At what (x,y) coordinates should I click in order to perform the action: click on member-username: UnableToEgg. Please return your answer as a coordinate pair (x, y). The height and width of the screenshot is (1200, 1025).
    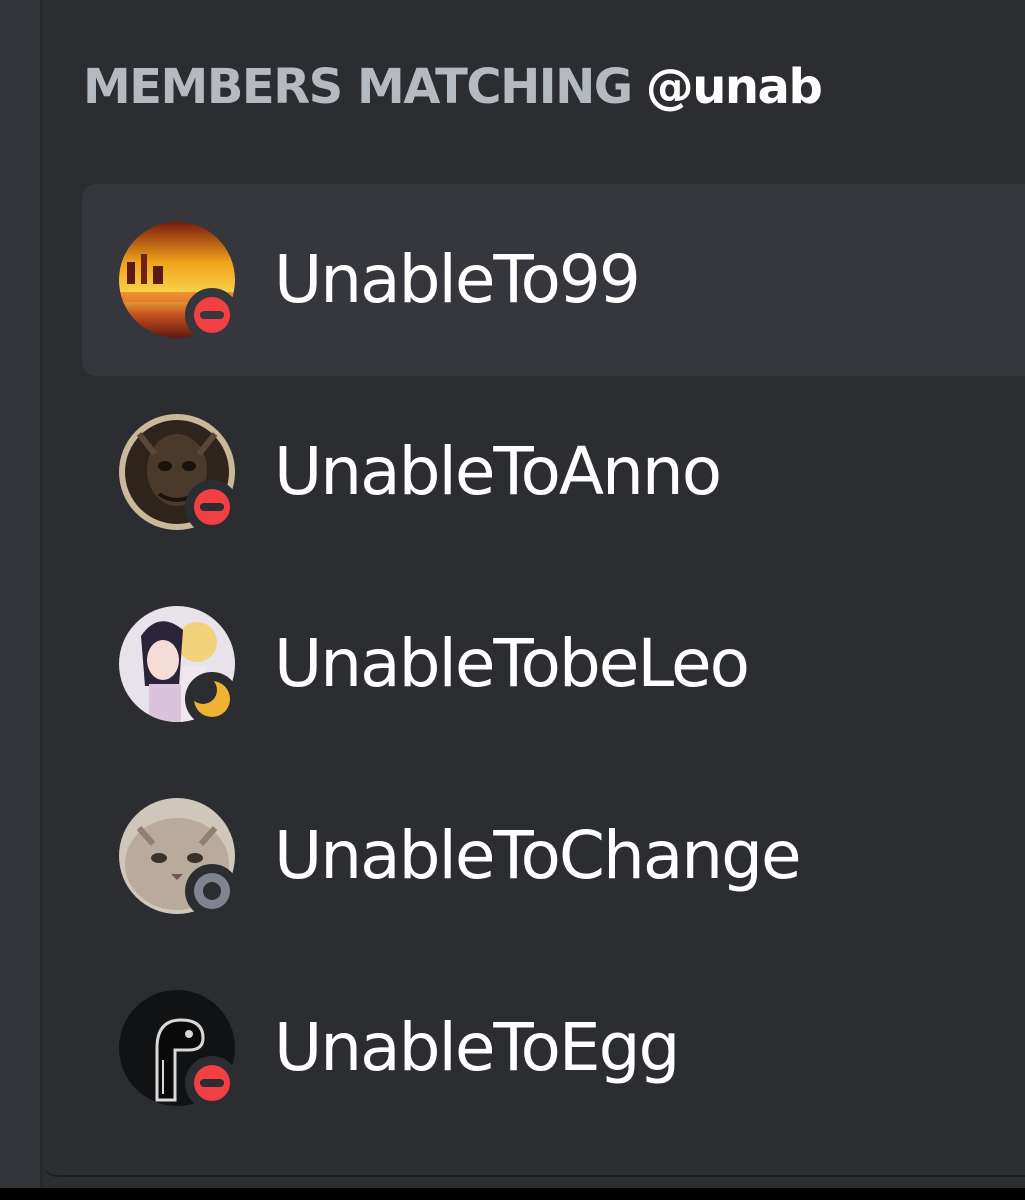
    Looking at the image, I should click on (477, 1047).